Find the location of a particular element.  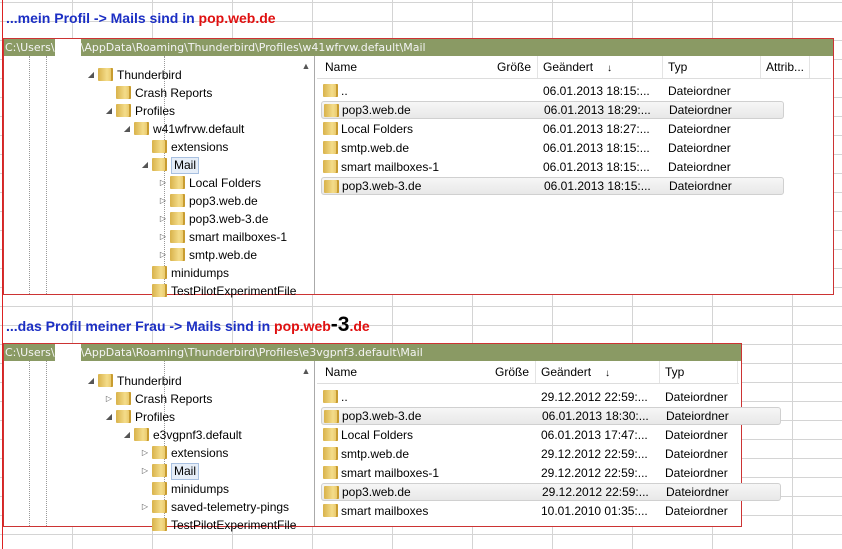

column-header: Name Größe Geändert ↓ Typ is located at coordinates (528, 372).